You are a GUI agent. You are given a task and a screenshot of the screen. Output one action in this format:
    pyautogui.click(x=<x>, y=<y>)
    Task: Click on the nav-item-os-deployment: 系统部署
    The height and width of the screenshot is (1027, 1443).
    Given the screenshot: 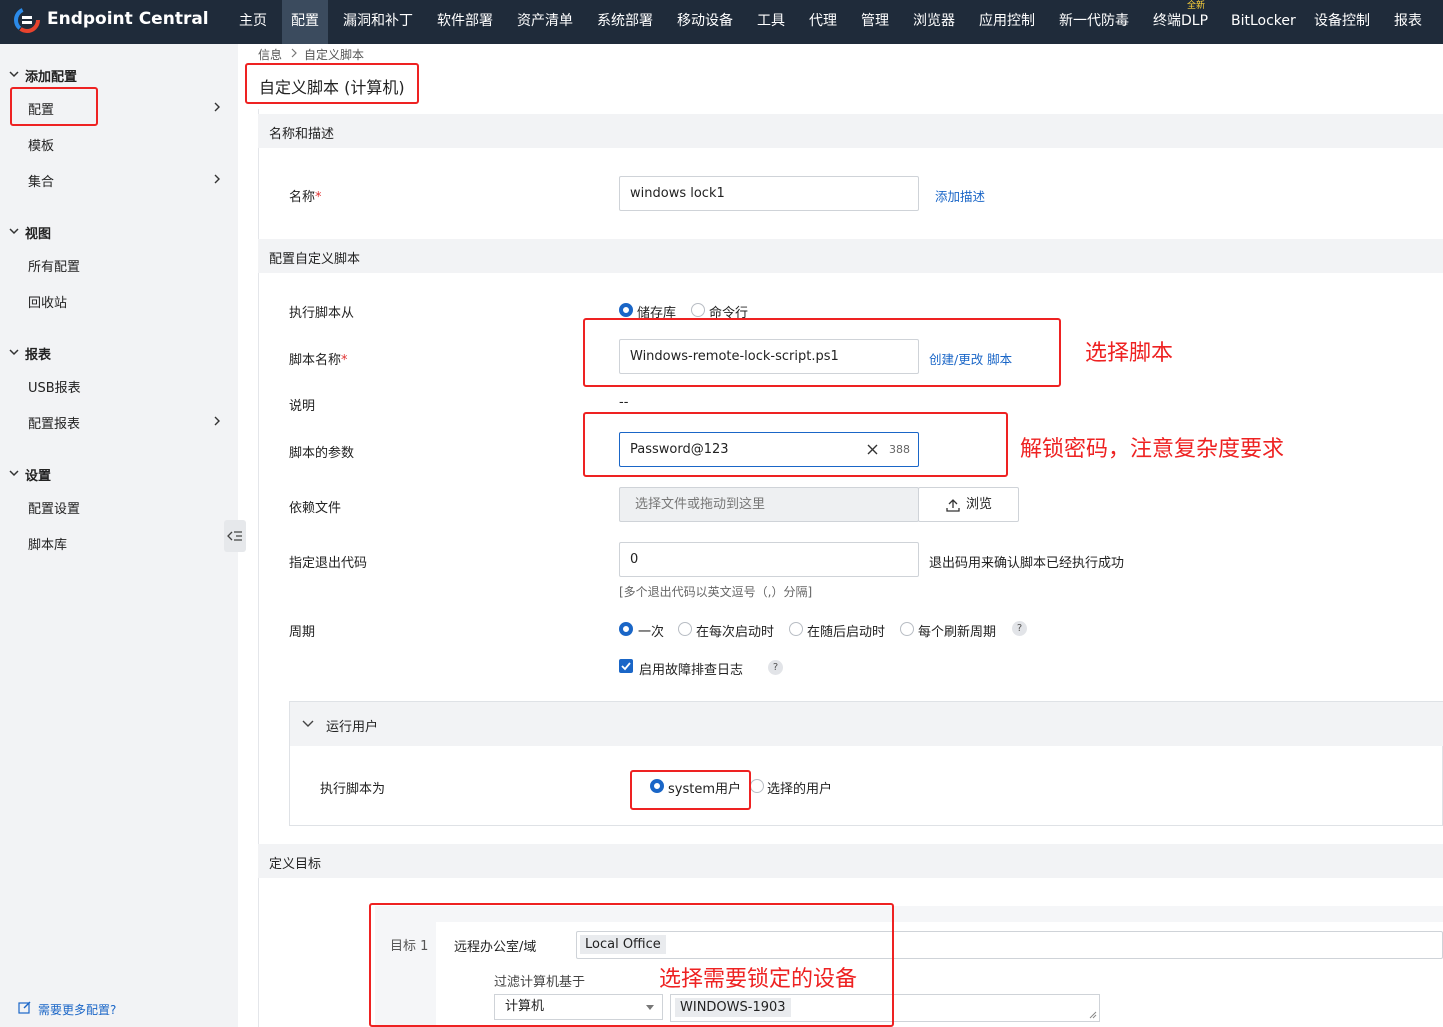 What is the action you would take?
    pyautogui.click(x=625, y=22)
    